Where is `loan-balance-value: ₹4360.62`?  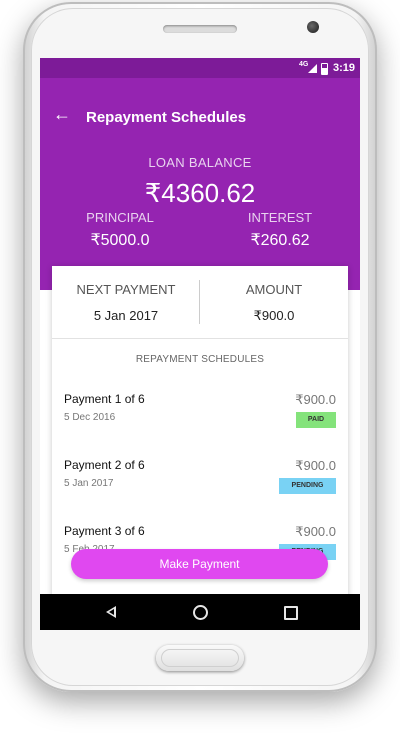
loan-balance-value: ₹4360.62 is located at coordinates (200, 193).